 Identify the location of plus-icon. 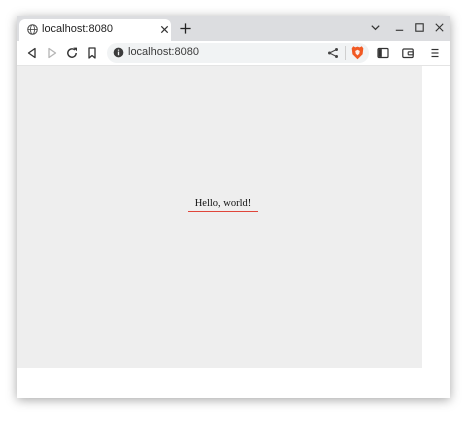
(185, 28).